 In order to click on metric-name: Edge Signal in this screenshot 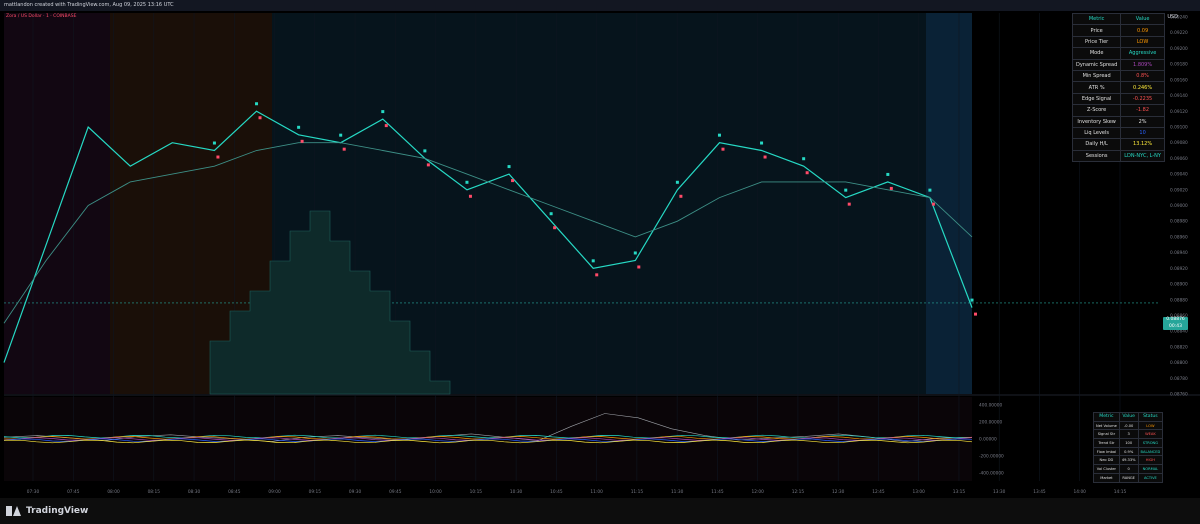, I will do `click(1096, 99)`.